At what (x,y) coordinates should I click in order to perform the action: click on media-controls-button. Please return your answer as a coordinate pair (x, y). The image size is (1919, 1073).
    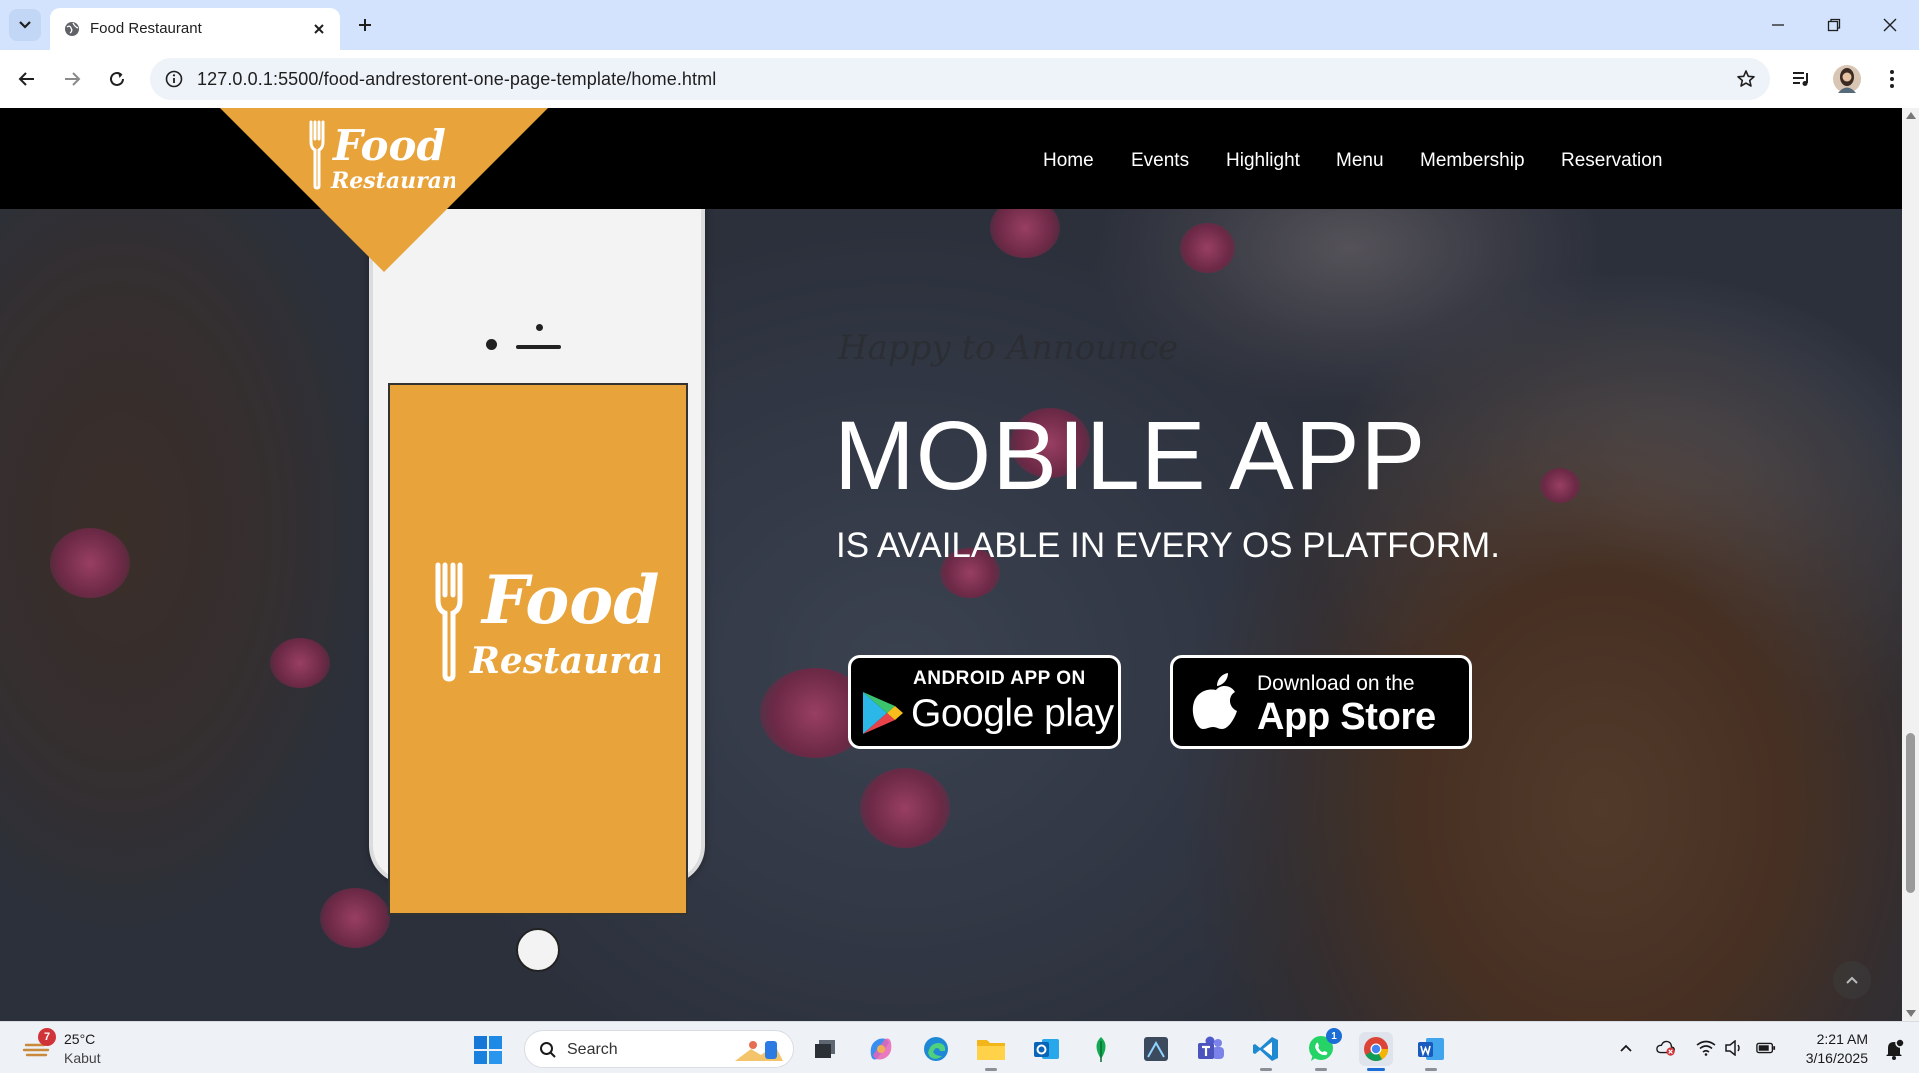
    Looking at the image, I should click on (1802, 79).